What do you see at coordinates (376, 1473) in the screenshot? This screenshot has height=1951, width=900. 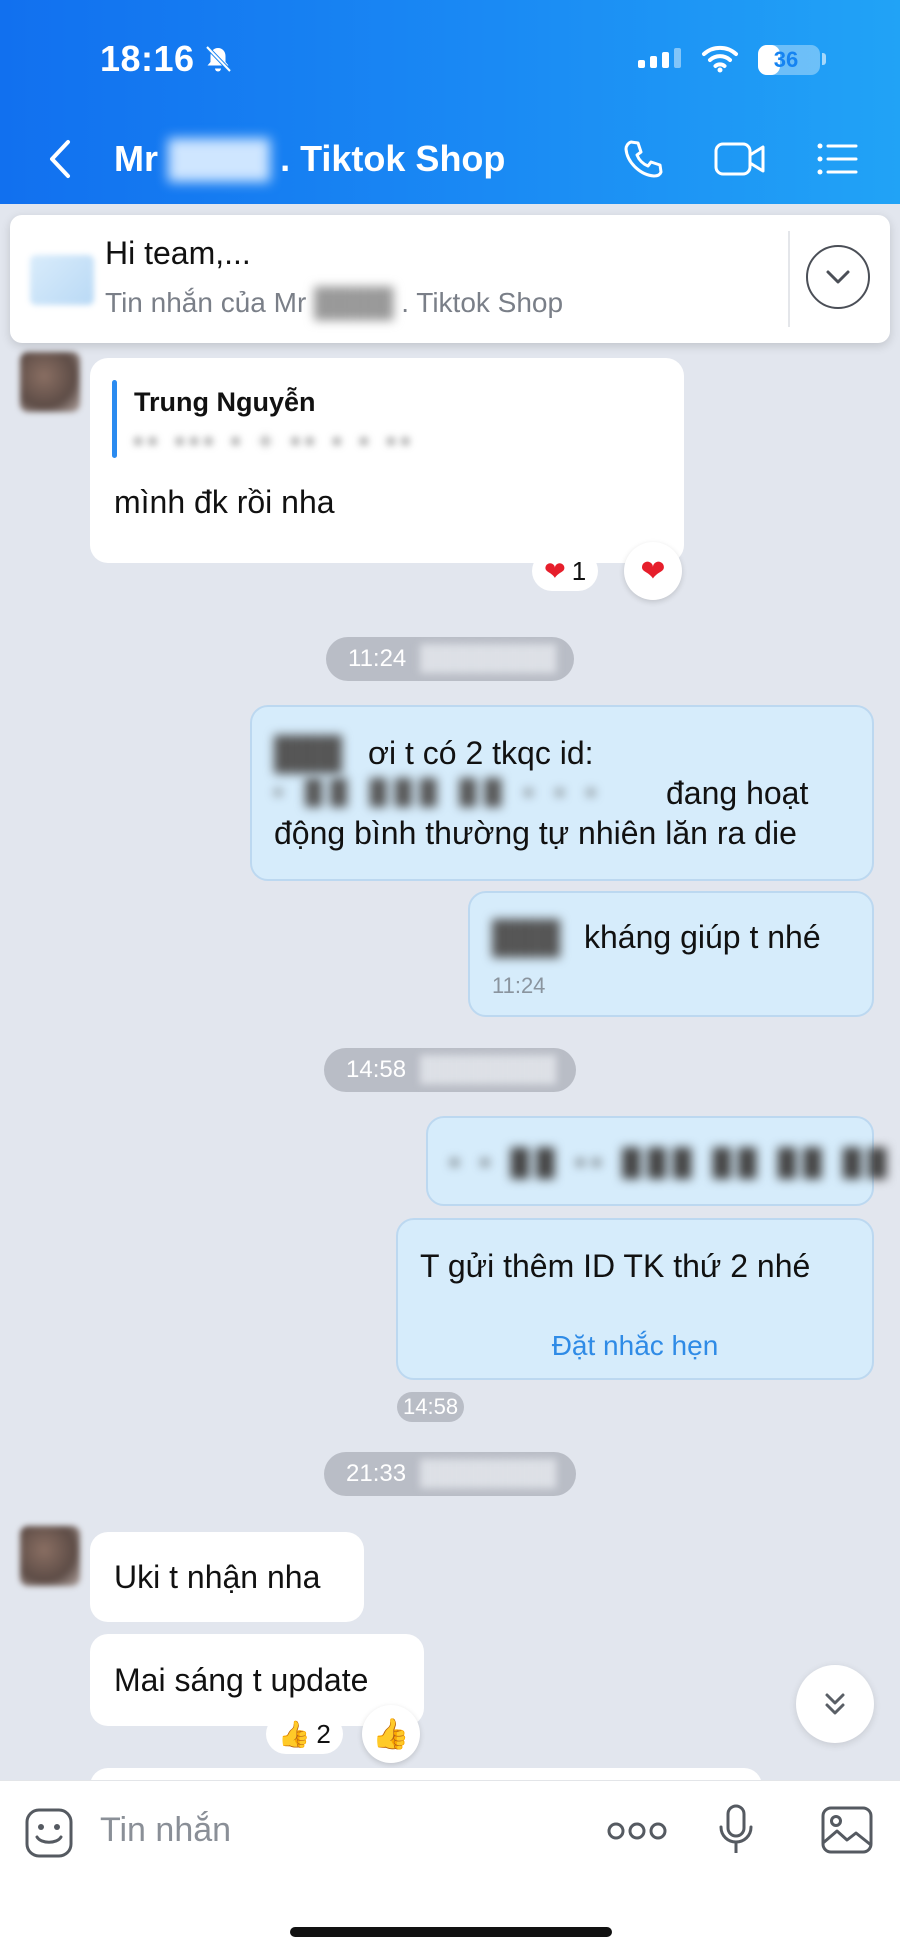 I see `time-divider-label: 21:33` at bounding box center [376, 1473].